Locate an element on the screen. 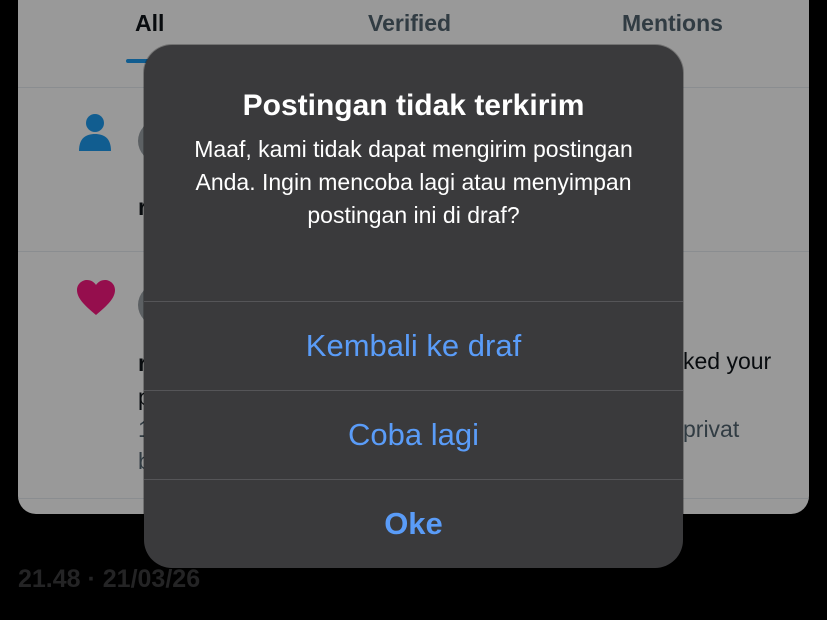 The image size is (827, 620). ok-button: Oke is located at coordinates (413, 524).